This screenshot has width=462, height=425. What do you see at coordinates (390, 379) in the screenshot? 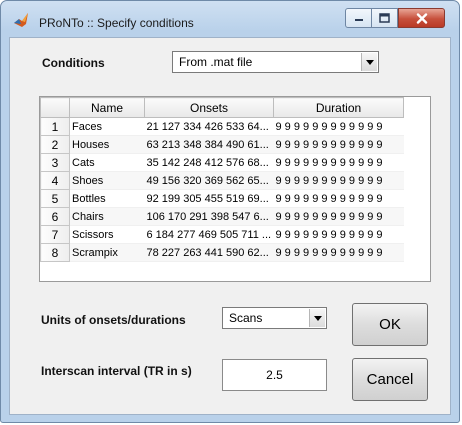
I see `cancel-button: Cancel` at bounding box center [390, 379].